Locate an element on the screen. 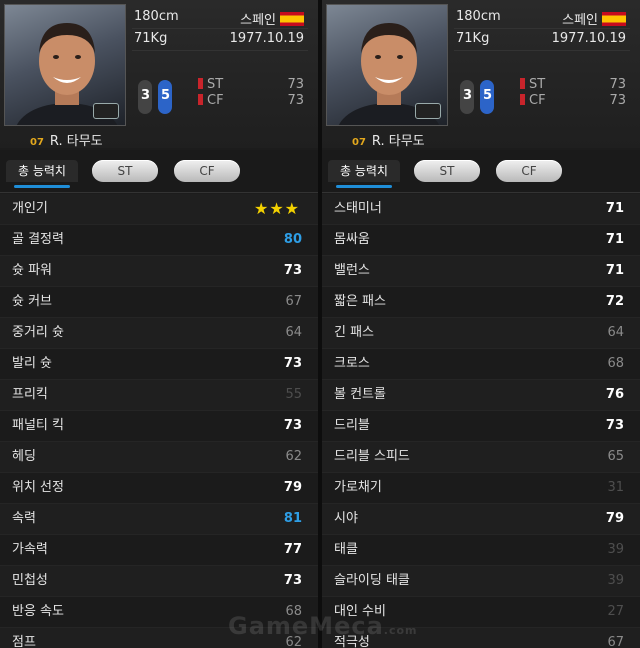  stat-row: 개인기 ★★★ is located at coordinates (159, 209).